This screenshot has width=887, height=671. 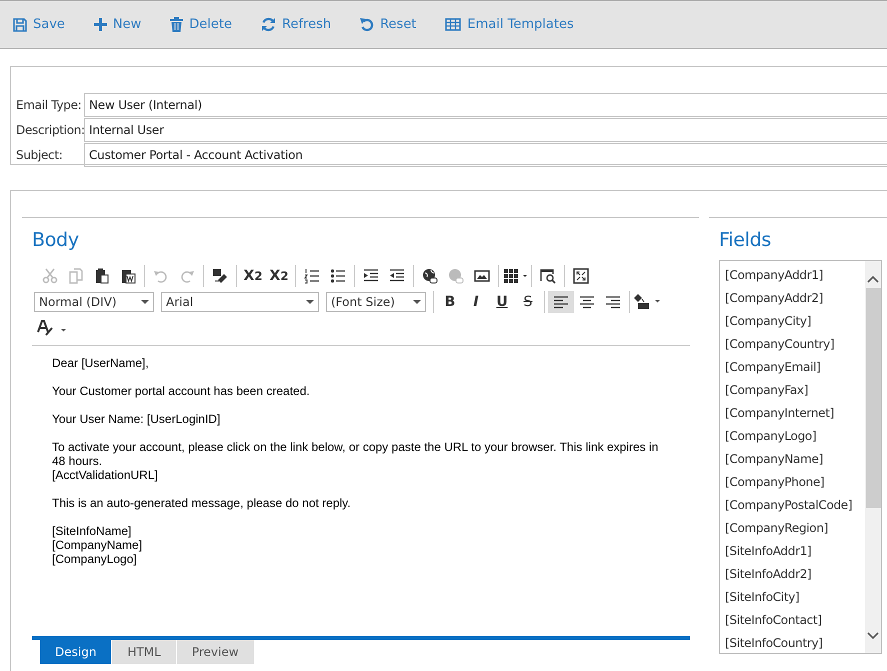 What do you see at coordinates (215, 652) in the screenshot?
I see `tab: Preview` at bounding box center [215, 652].